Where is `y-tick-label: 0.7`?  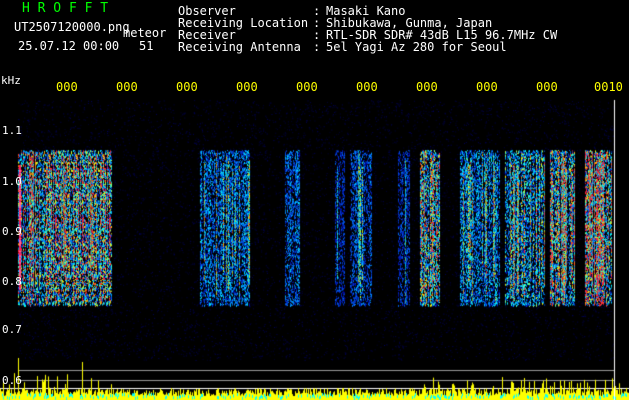 y-tick-label: 0.7 is located at coordinates (12, 329).